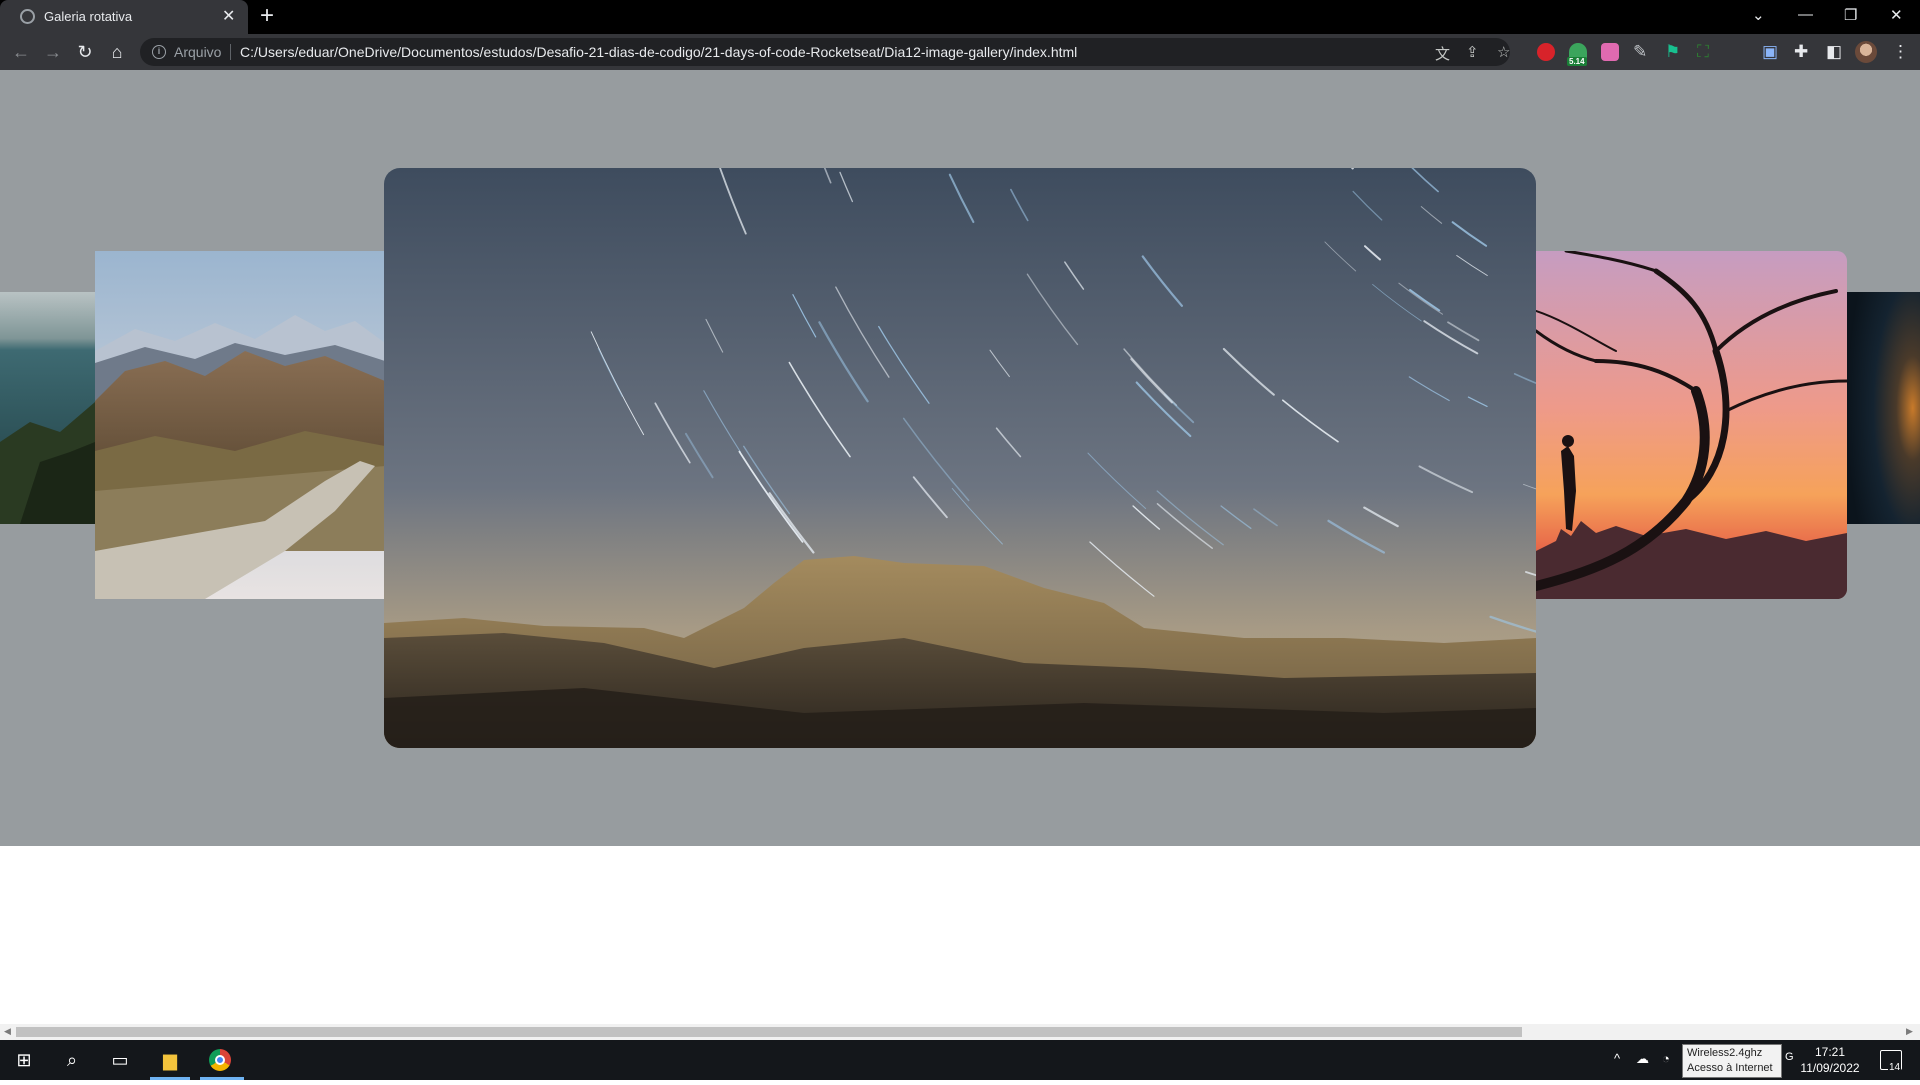  I want to click on chrome-logo-icon, so click(220, 1060).